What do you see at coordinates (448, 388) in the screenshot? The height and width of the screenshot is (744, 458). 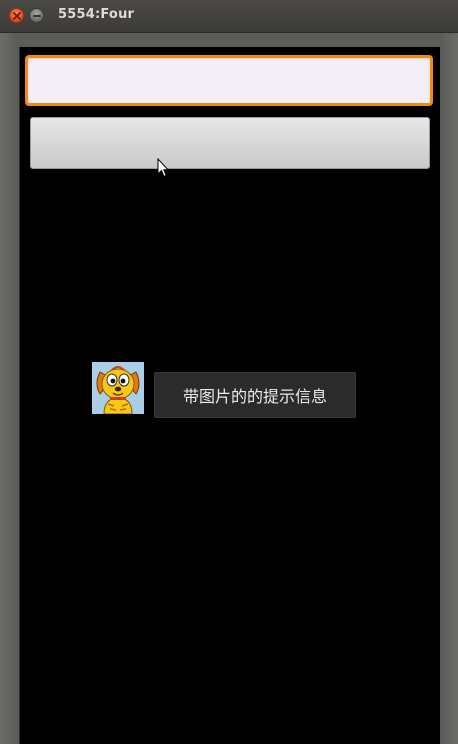 I see `device-frame-right` at bounding box center [448, 388].